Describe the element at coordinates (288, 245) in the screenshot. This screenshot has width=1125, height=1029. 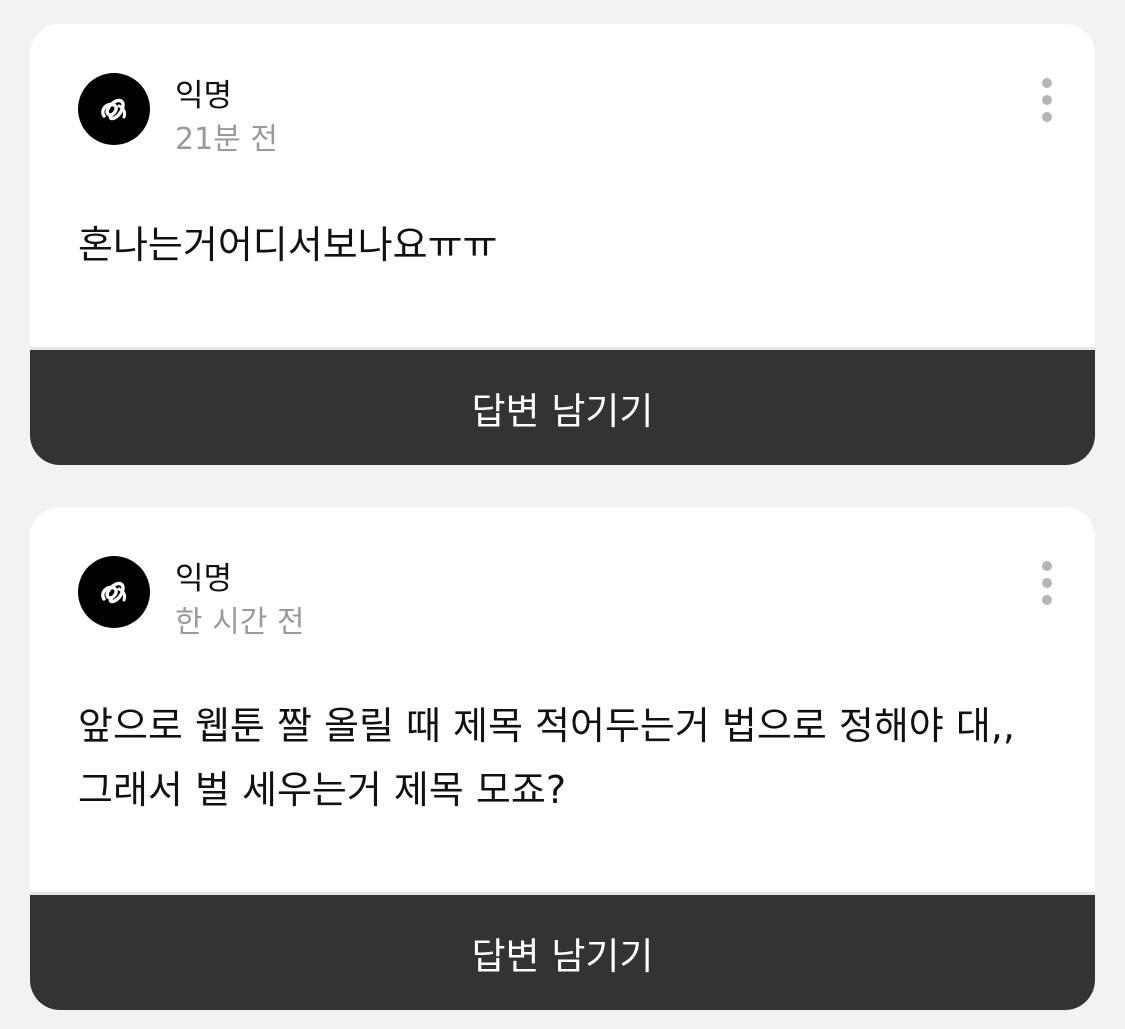
I see `post-content: 혼나는거어디서보나요ㅠㅠ` at that location.